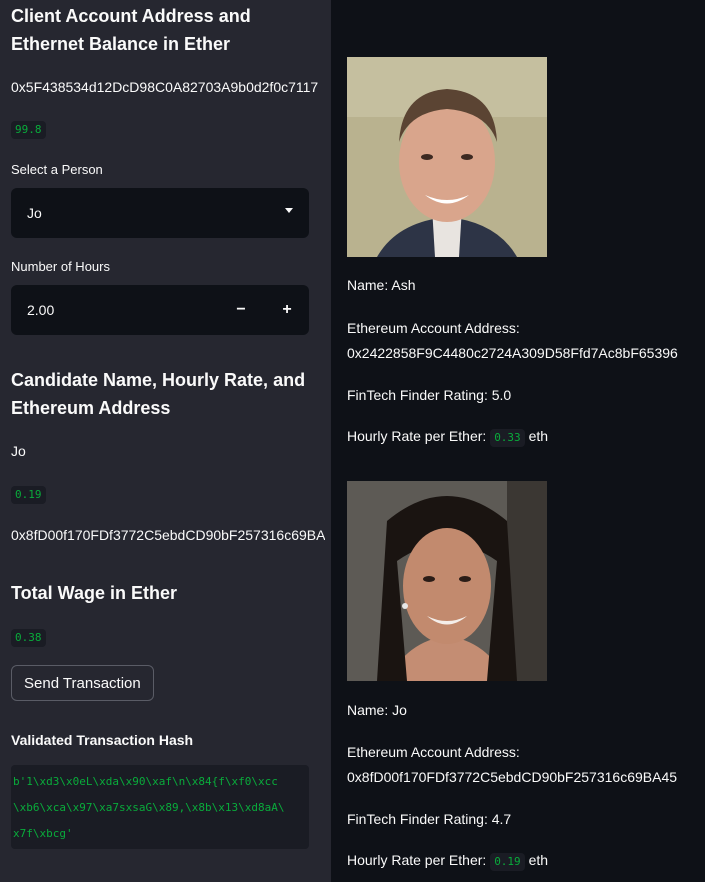 Image resolution: width=705 pixels, height=882 pixels. What do you see at coordinates (158, 380) in the screenshot?
I see `candidate-title-line-1: Candidate Name, Hourly Rate, and` at bounding box center [158, 380].